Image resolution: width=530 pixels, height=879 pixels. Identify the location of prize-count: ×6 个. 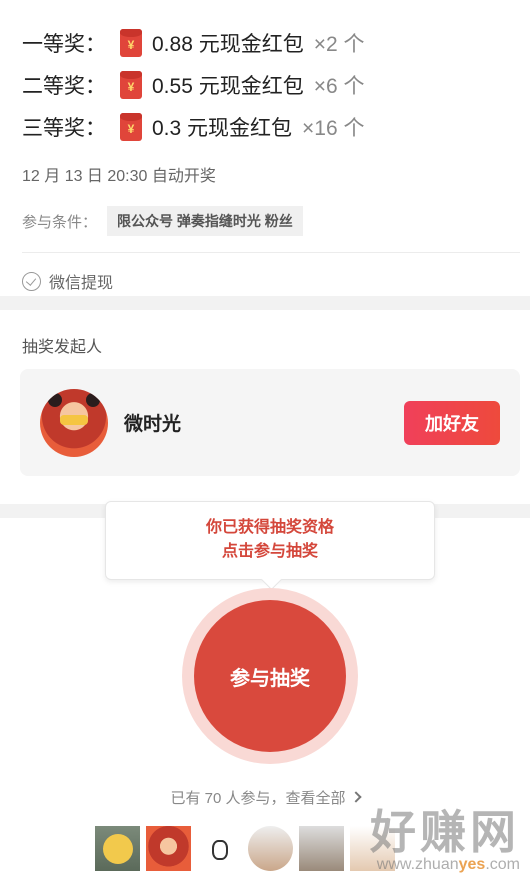
(339, 86).